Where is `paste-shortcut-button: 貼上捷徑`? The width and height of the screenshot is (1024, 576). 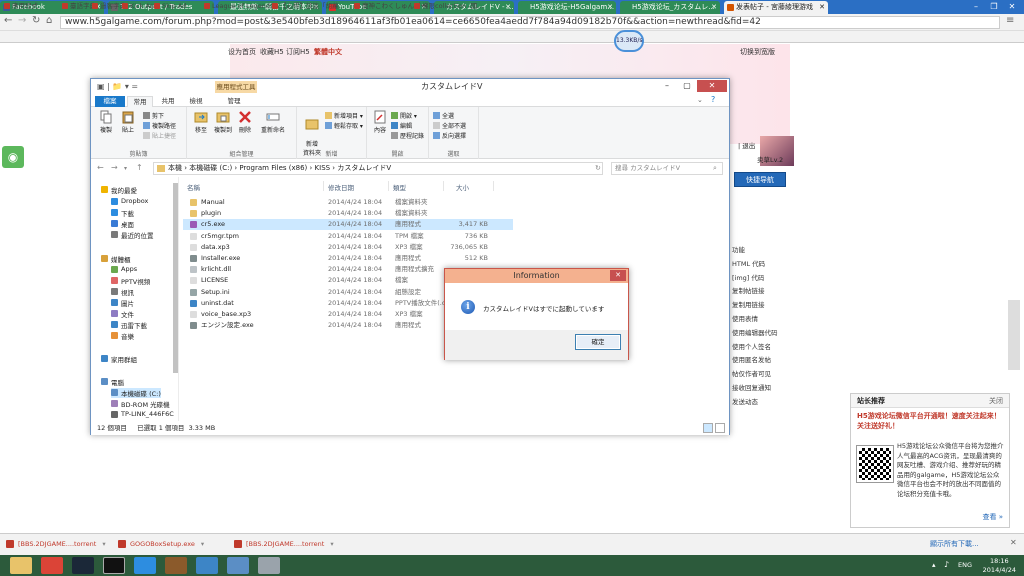
paste-shortcut-button: 貼上捷徑 is located at coordinates (159, 135).